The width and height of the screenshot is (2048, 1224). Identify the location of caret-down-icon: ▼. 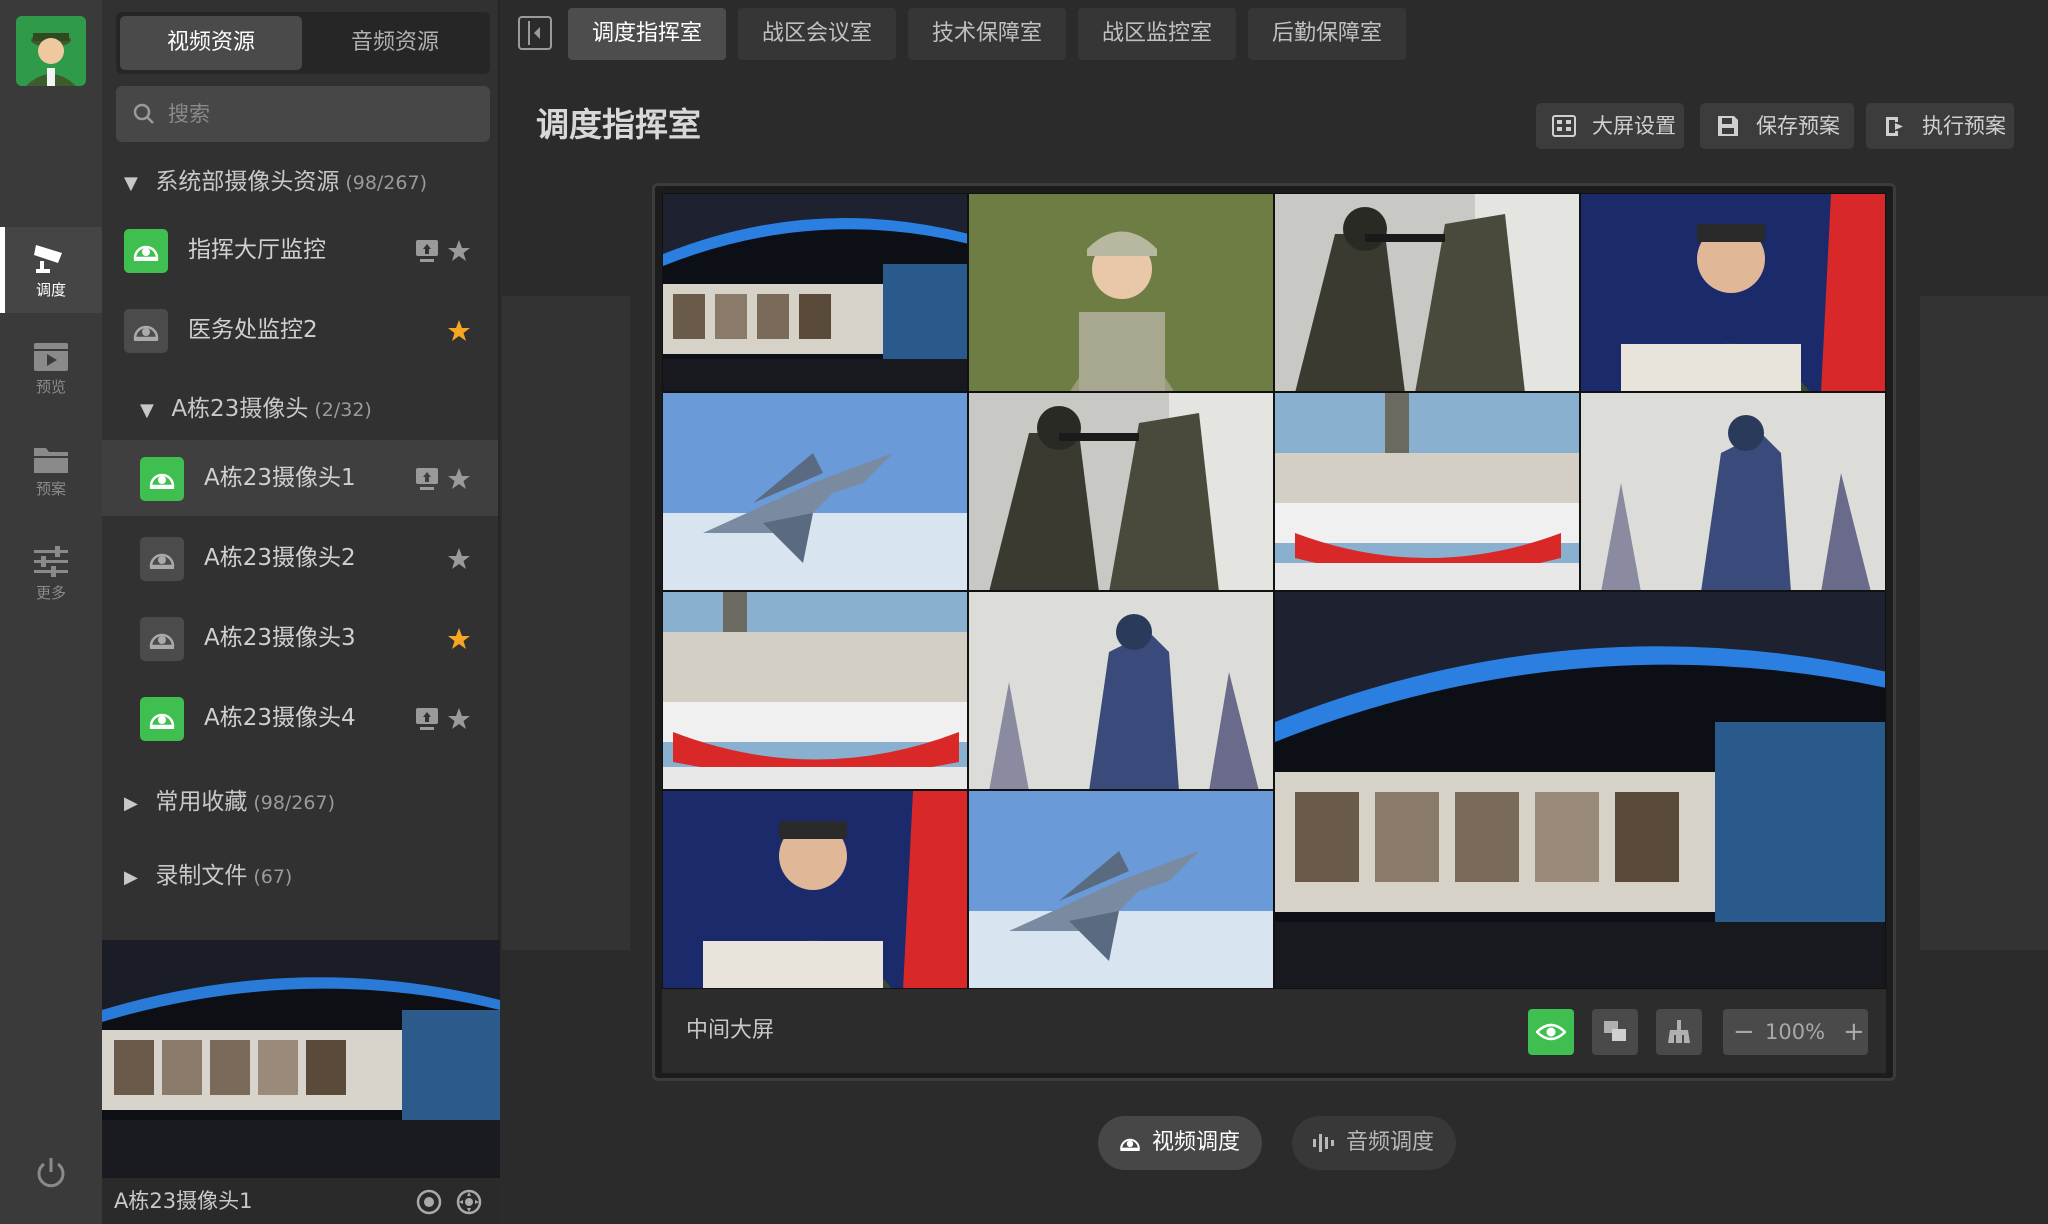
(131, 183).